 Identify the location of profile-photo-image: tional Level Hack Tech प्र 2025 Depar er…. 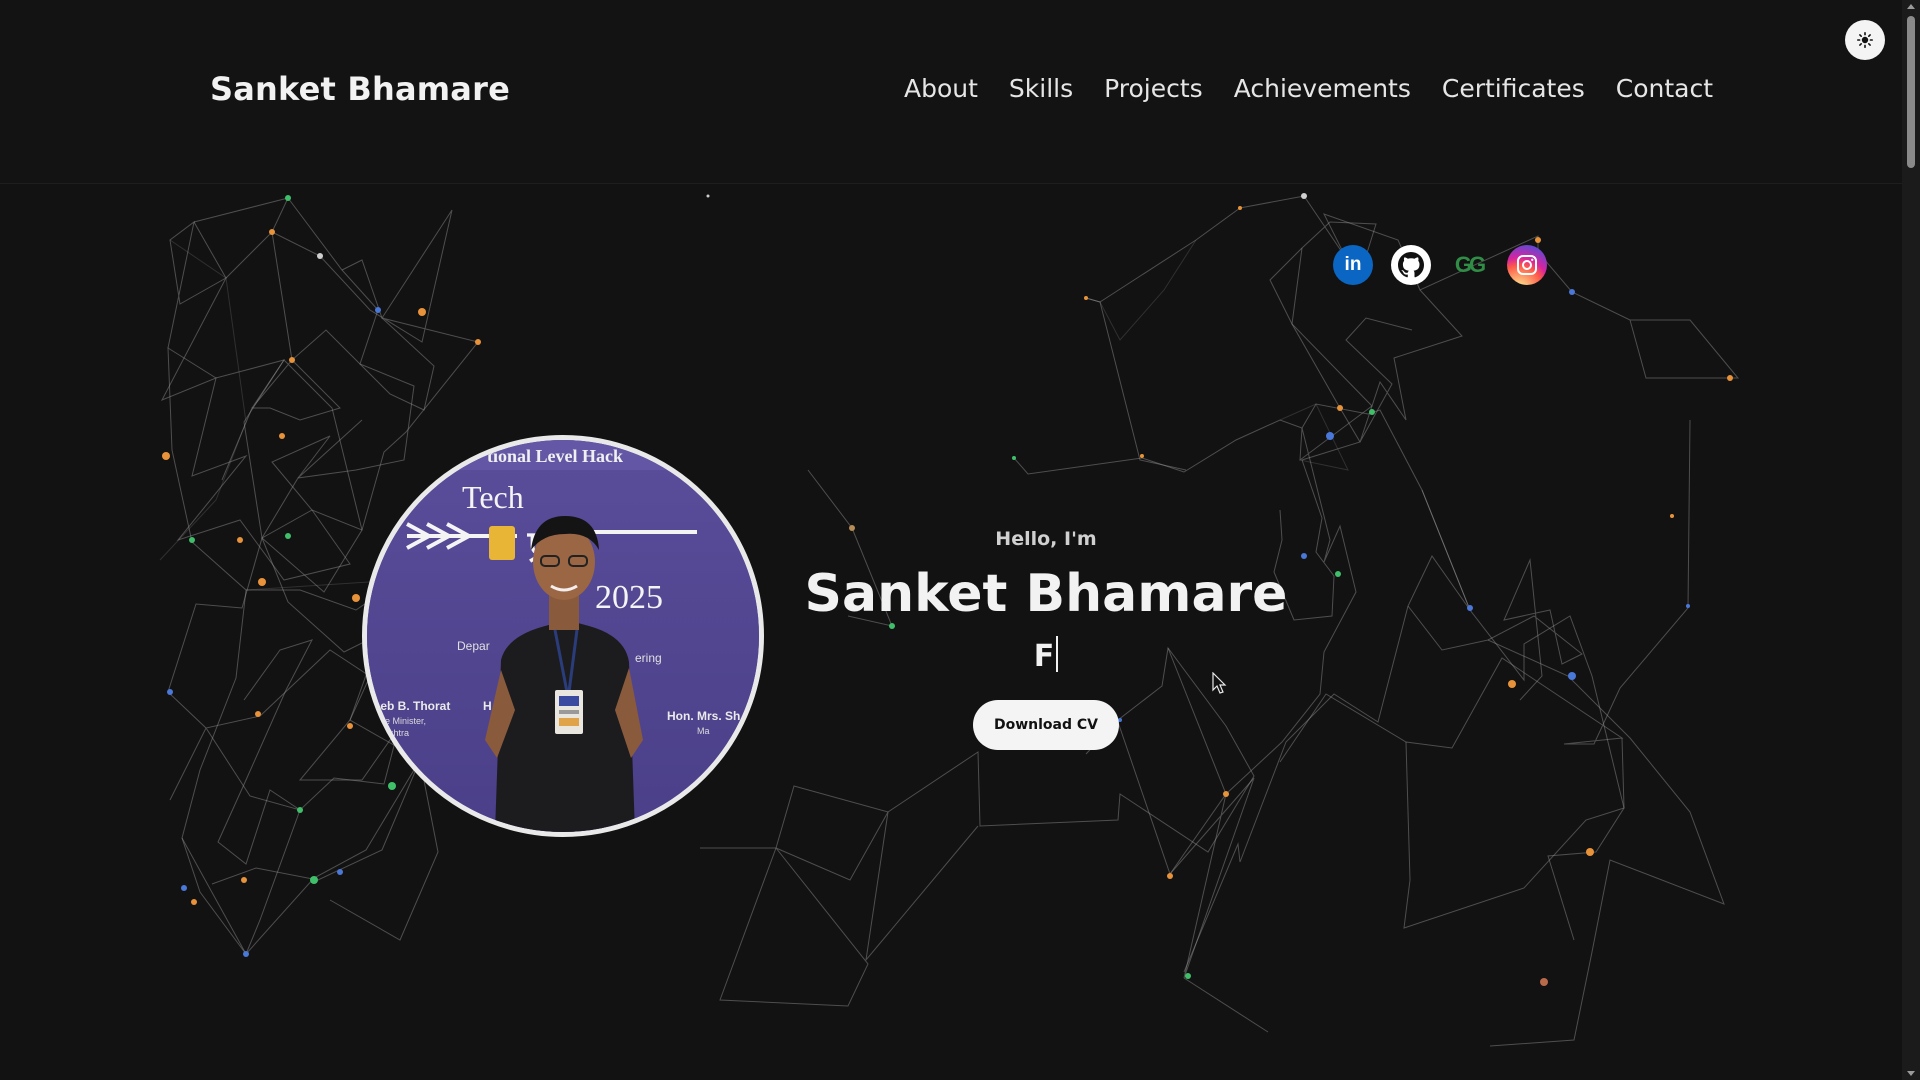
(563, 636).